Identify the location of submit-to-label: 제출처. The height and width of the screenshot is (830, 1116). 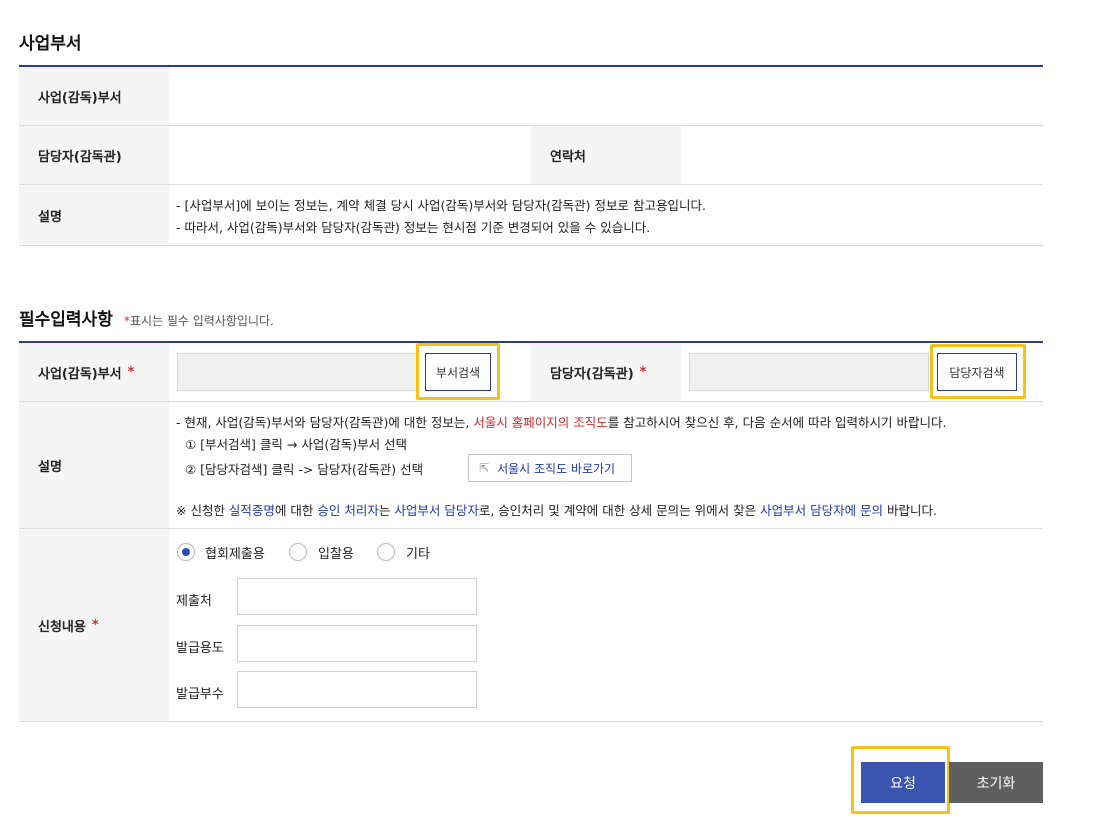
(194, 601).